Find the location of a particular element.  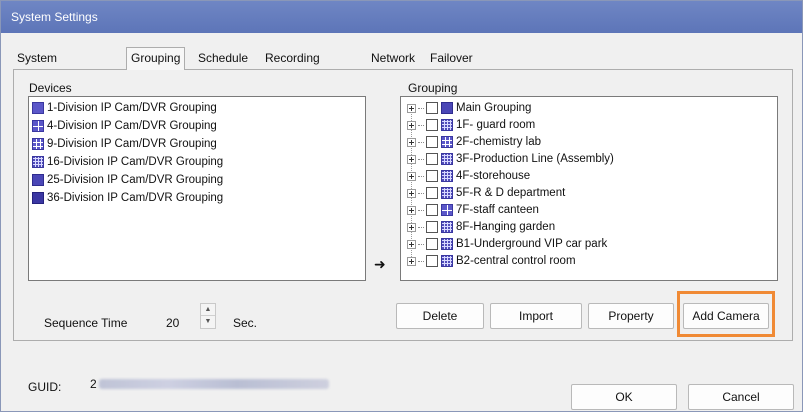

quad-view-icon is located at coordinates (38, 126).